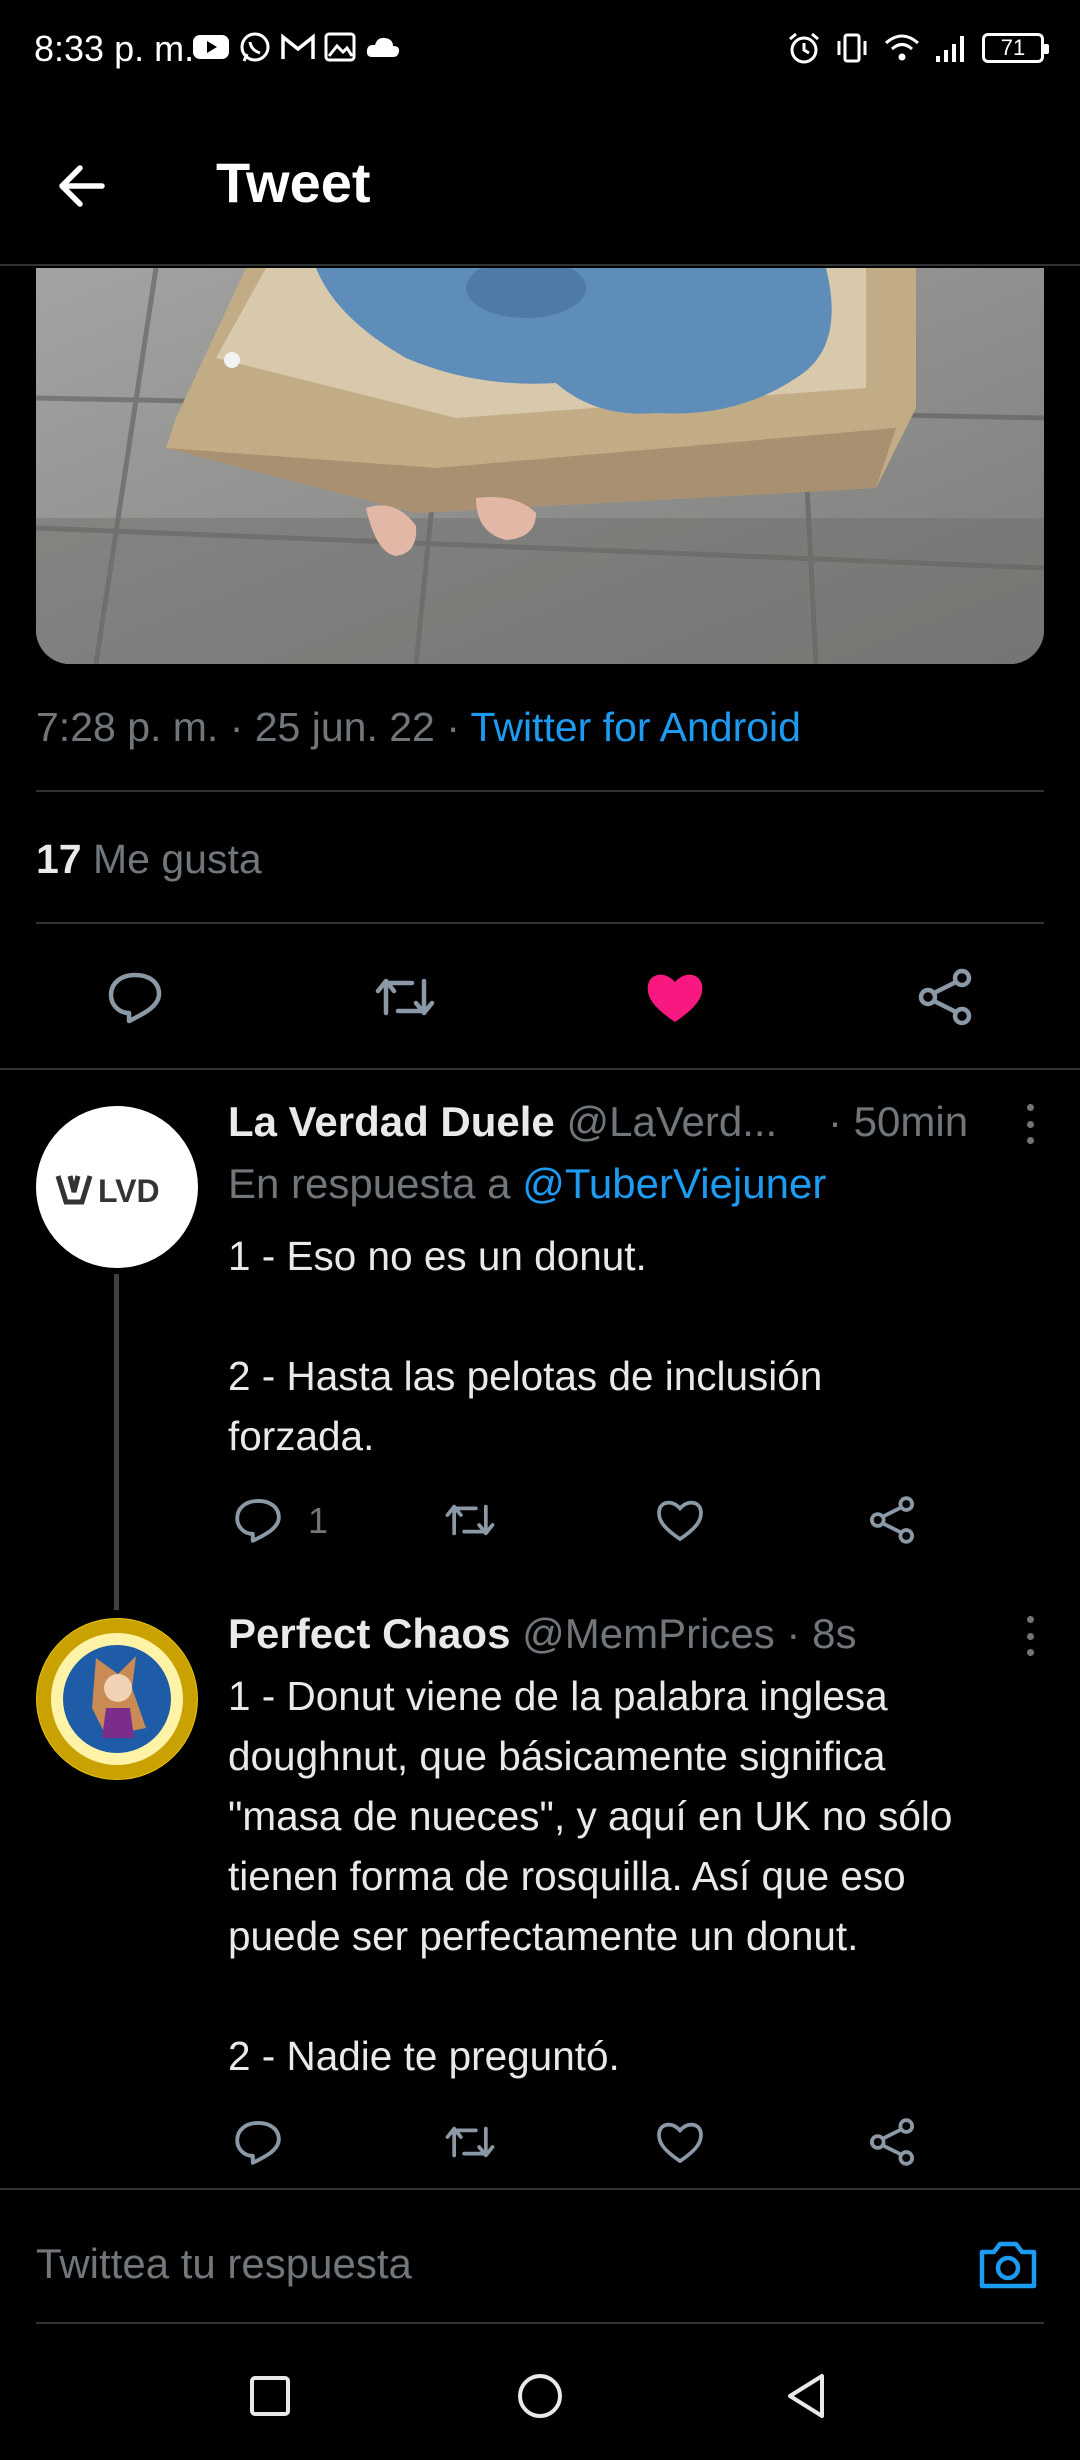 This screenshot has width=1080, height=2460. I want to click on replying-to: En respuesta a @TuberViejuner, so click(527, 1184).